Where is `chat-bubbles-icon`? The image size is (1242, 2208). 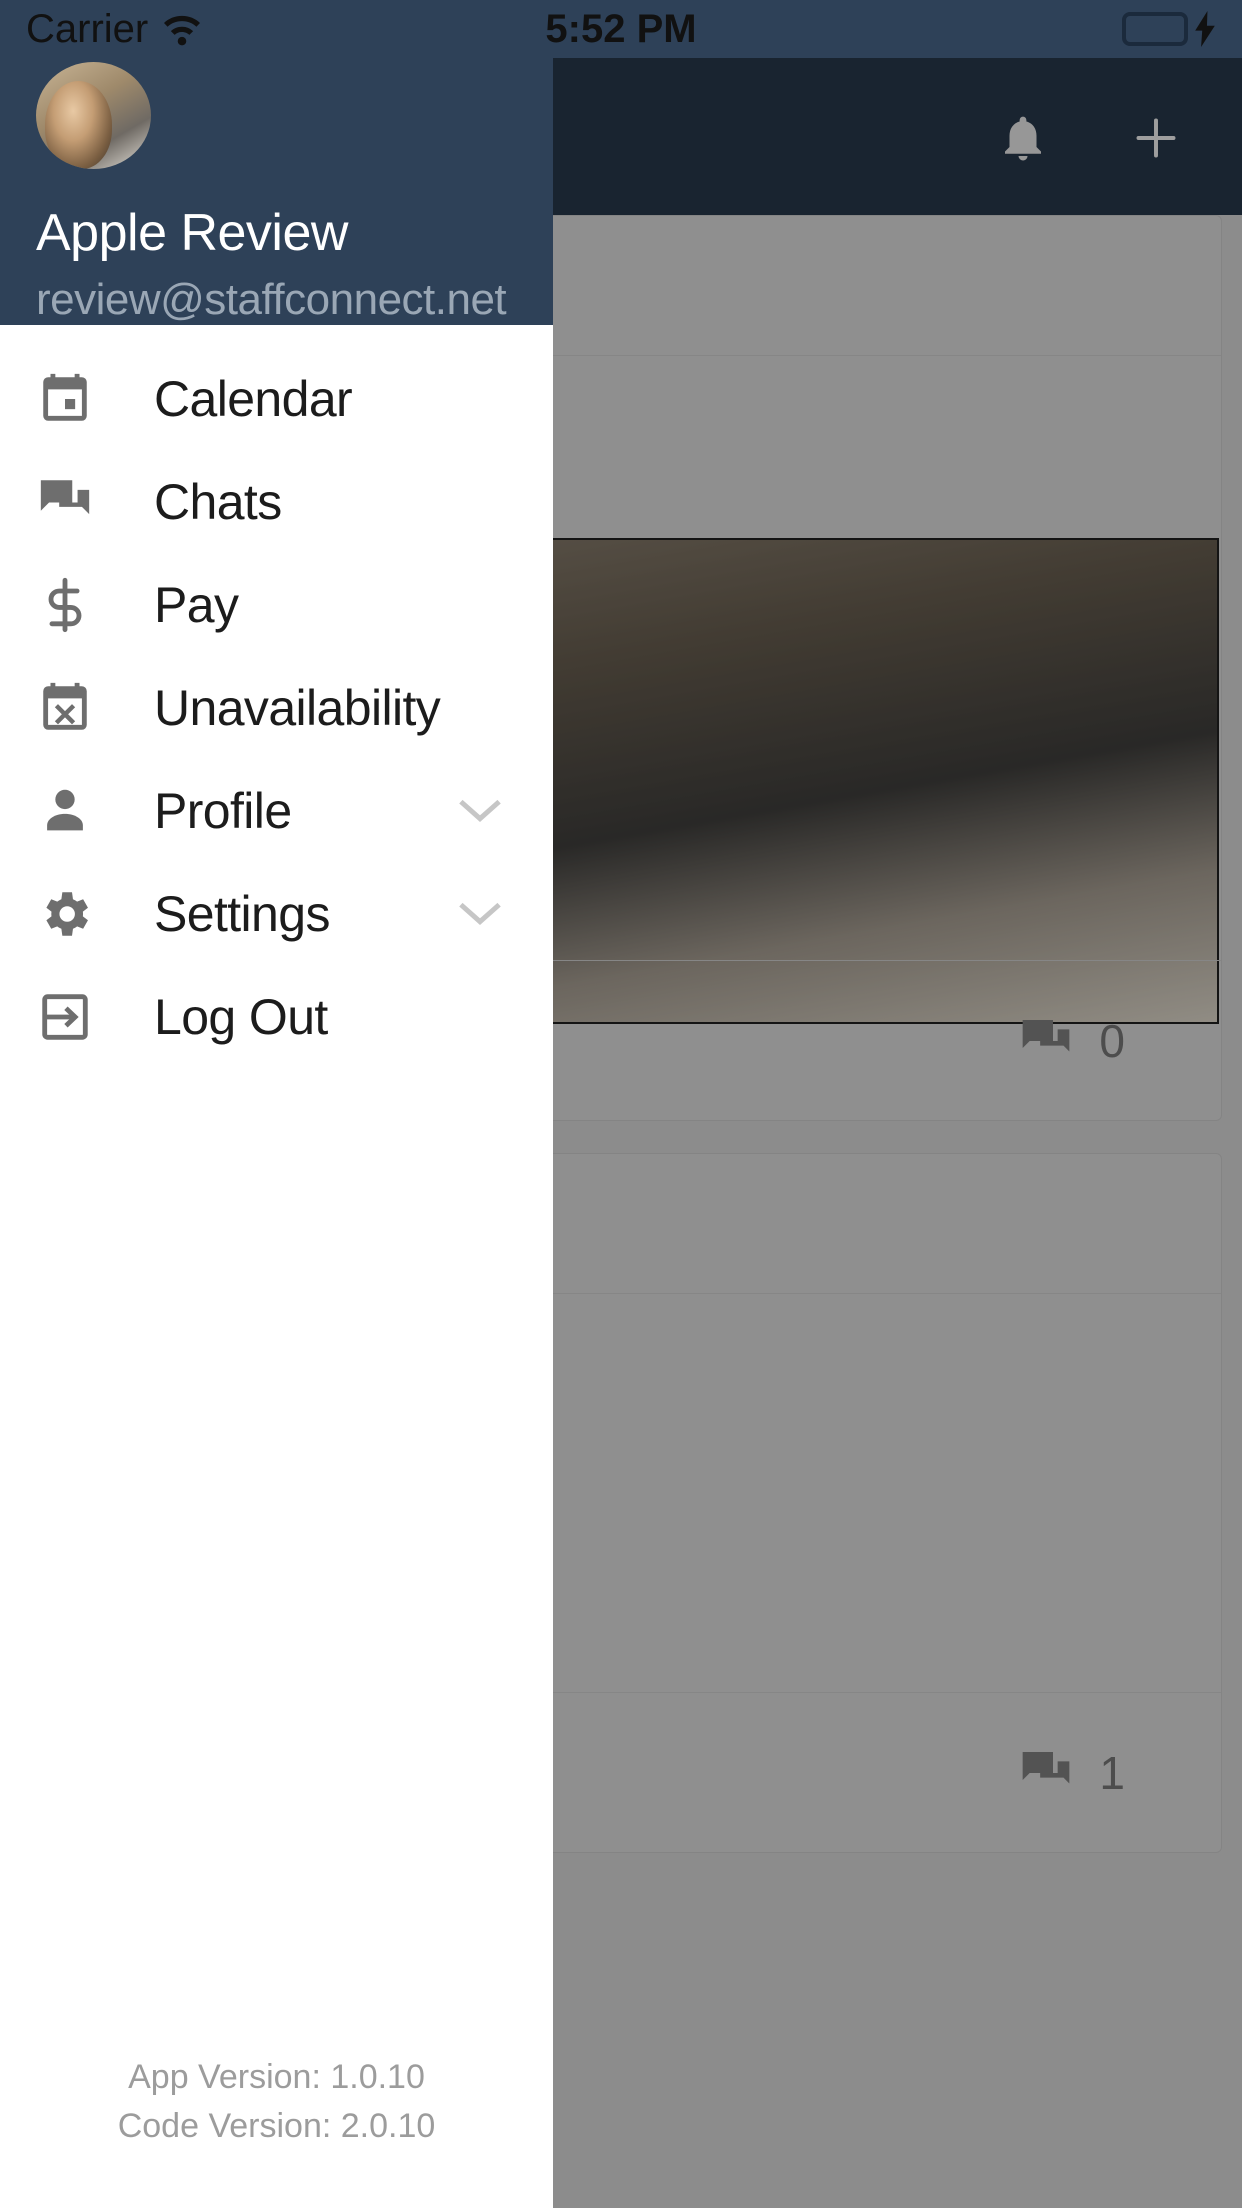
chat-bubbles-icon is located at coordinates (95, 502).